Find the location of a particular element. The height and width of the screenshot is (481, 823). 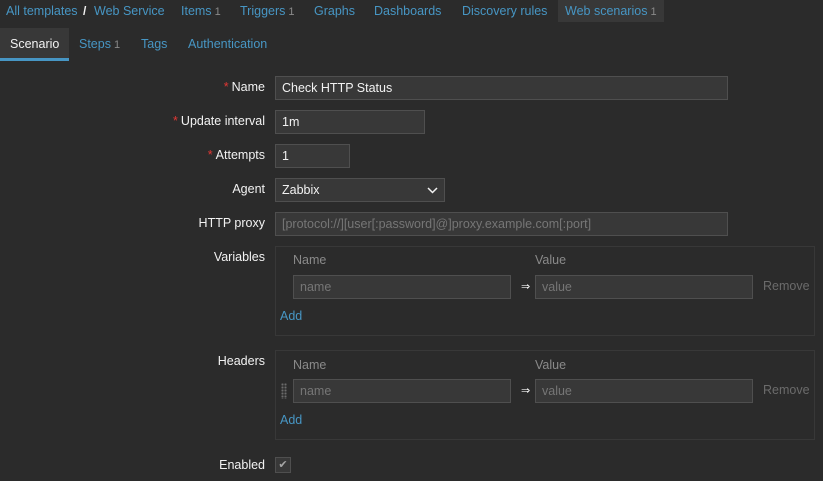

variables-name-header: Name is located at coordinates (310, 260).